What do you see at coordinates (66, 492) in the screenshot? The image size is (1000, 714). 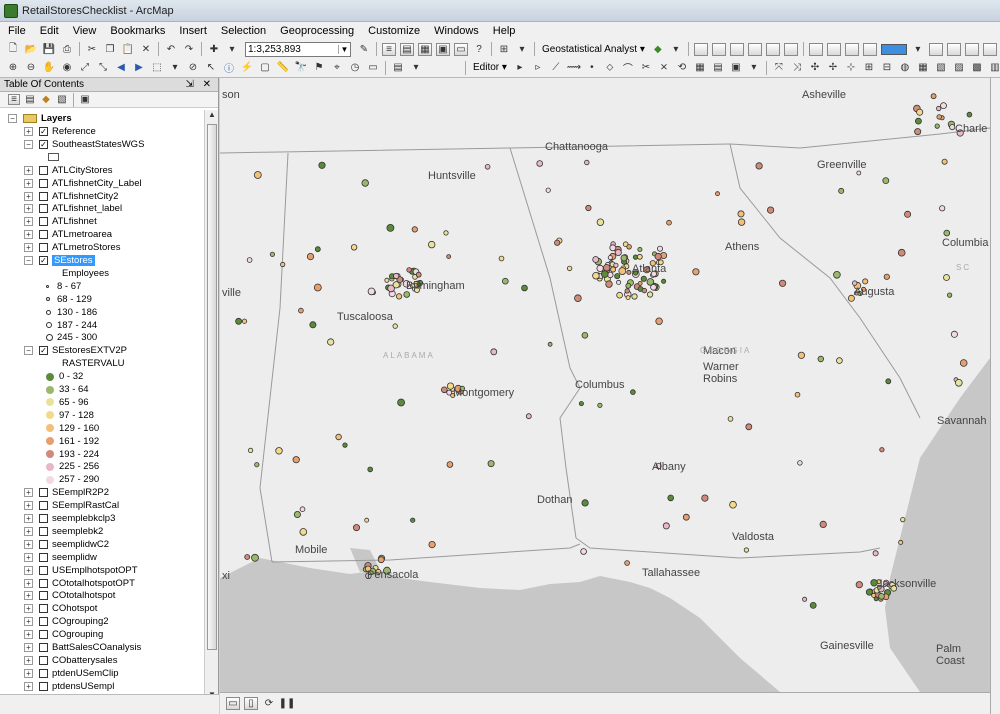 I see `layer-row-seemplr2p2: + SEemplR2P2` at bounding box center [66, 492].